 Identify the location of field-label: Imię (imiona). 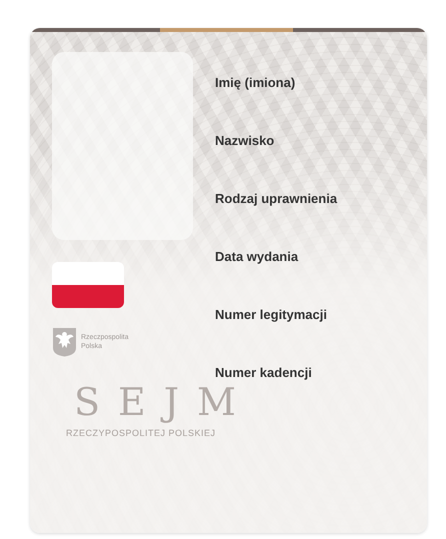
(255, 83).